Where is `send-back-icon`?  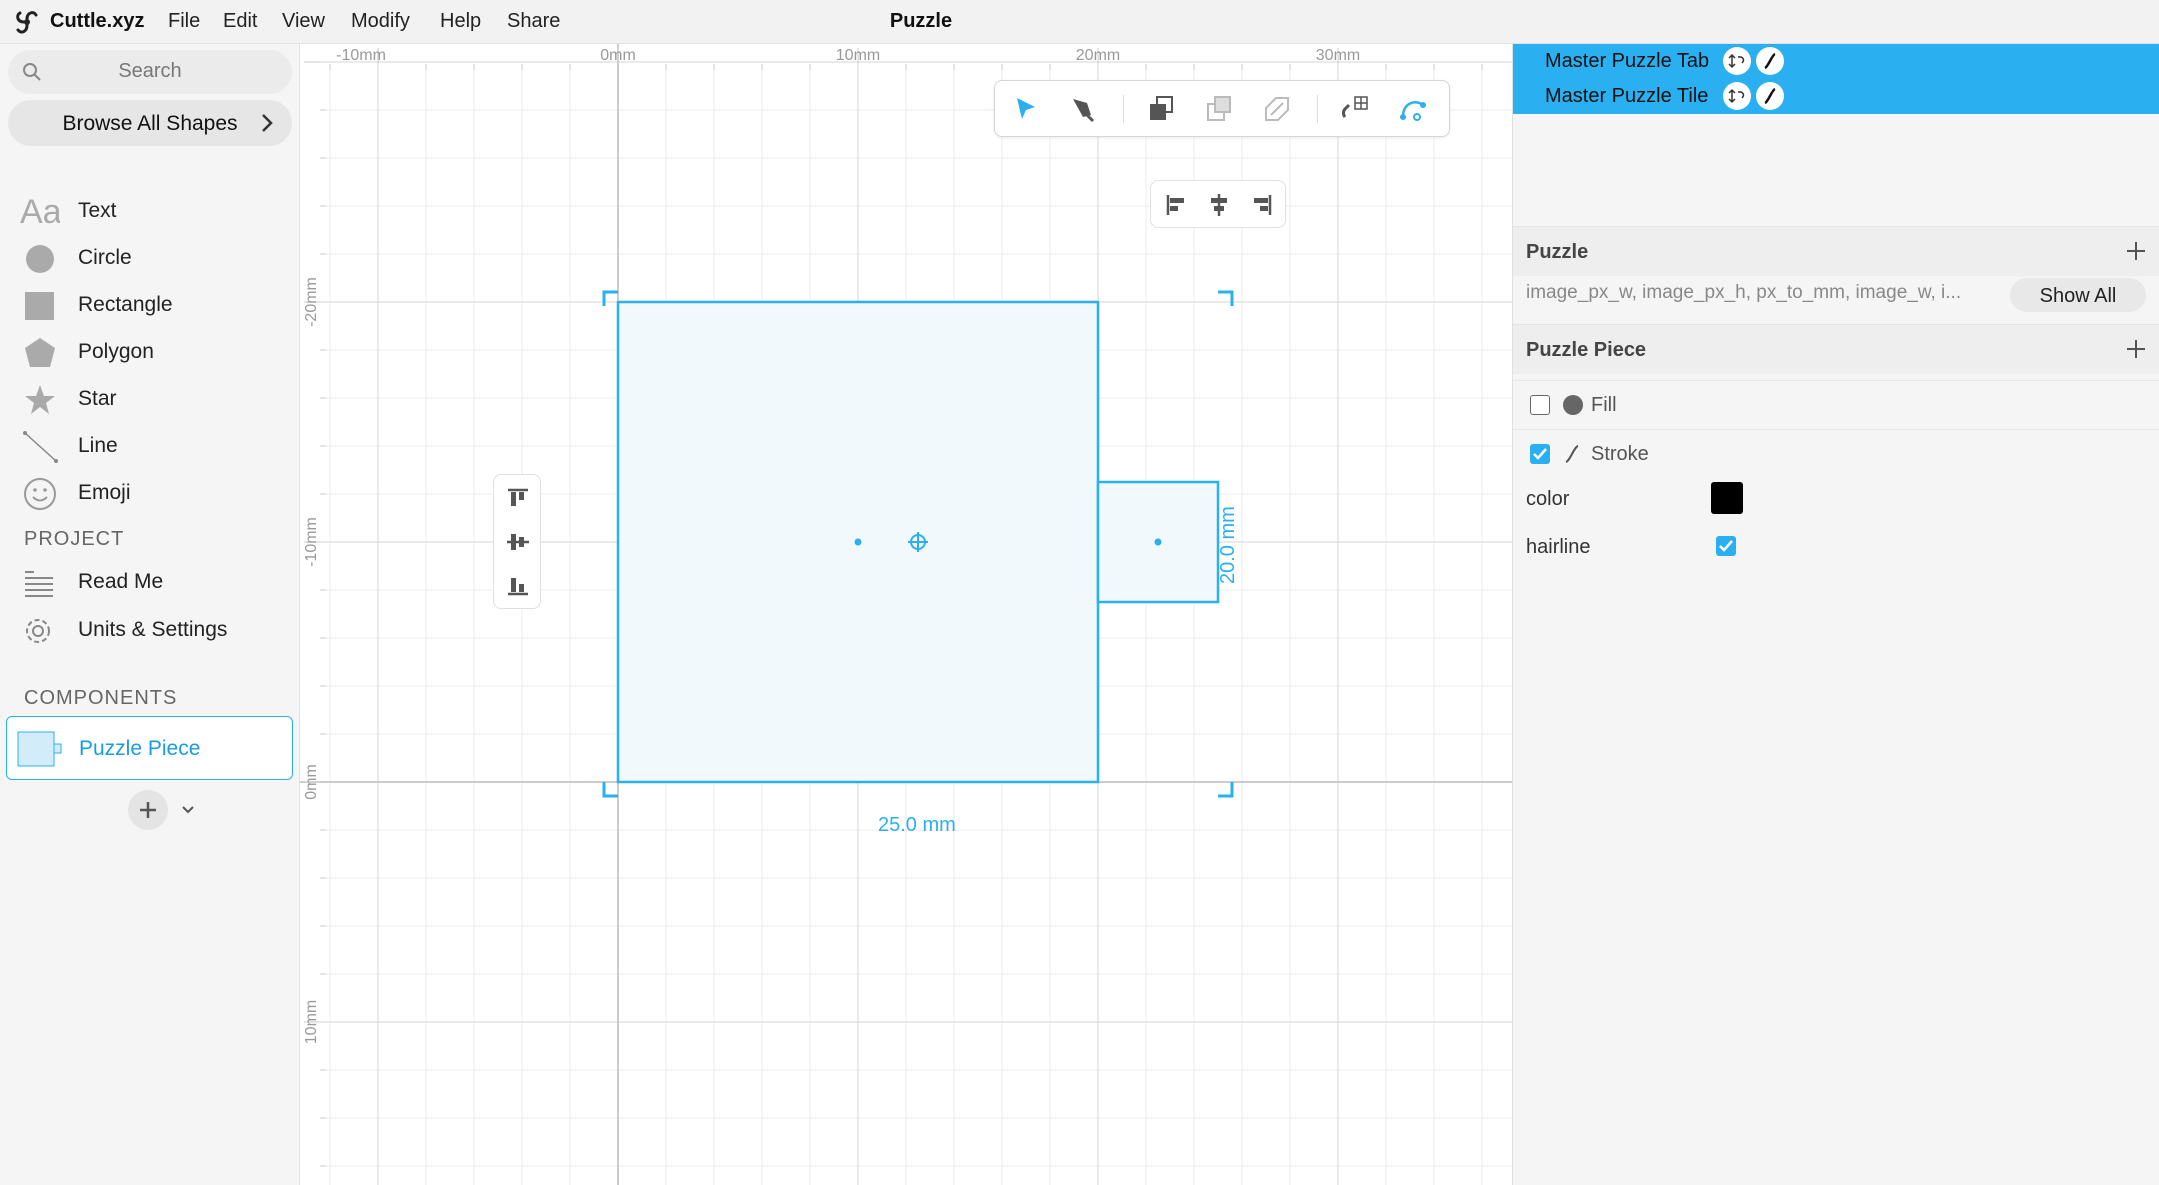
send-back-icon is located at coordinates (1219, 109).